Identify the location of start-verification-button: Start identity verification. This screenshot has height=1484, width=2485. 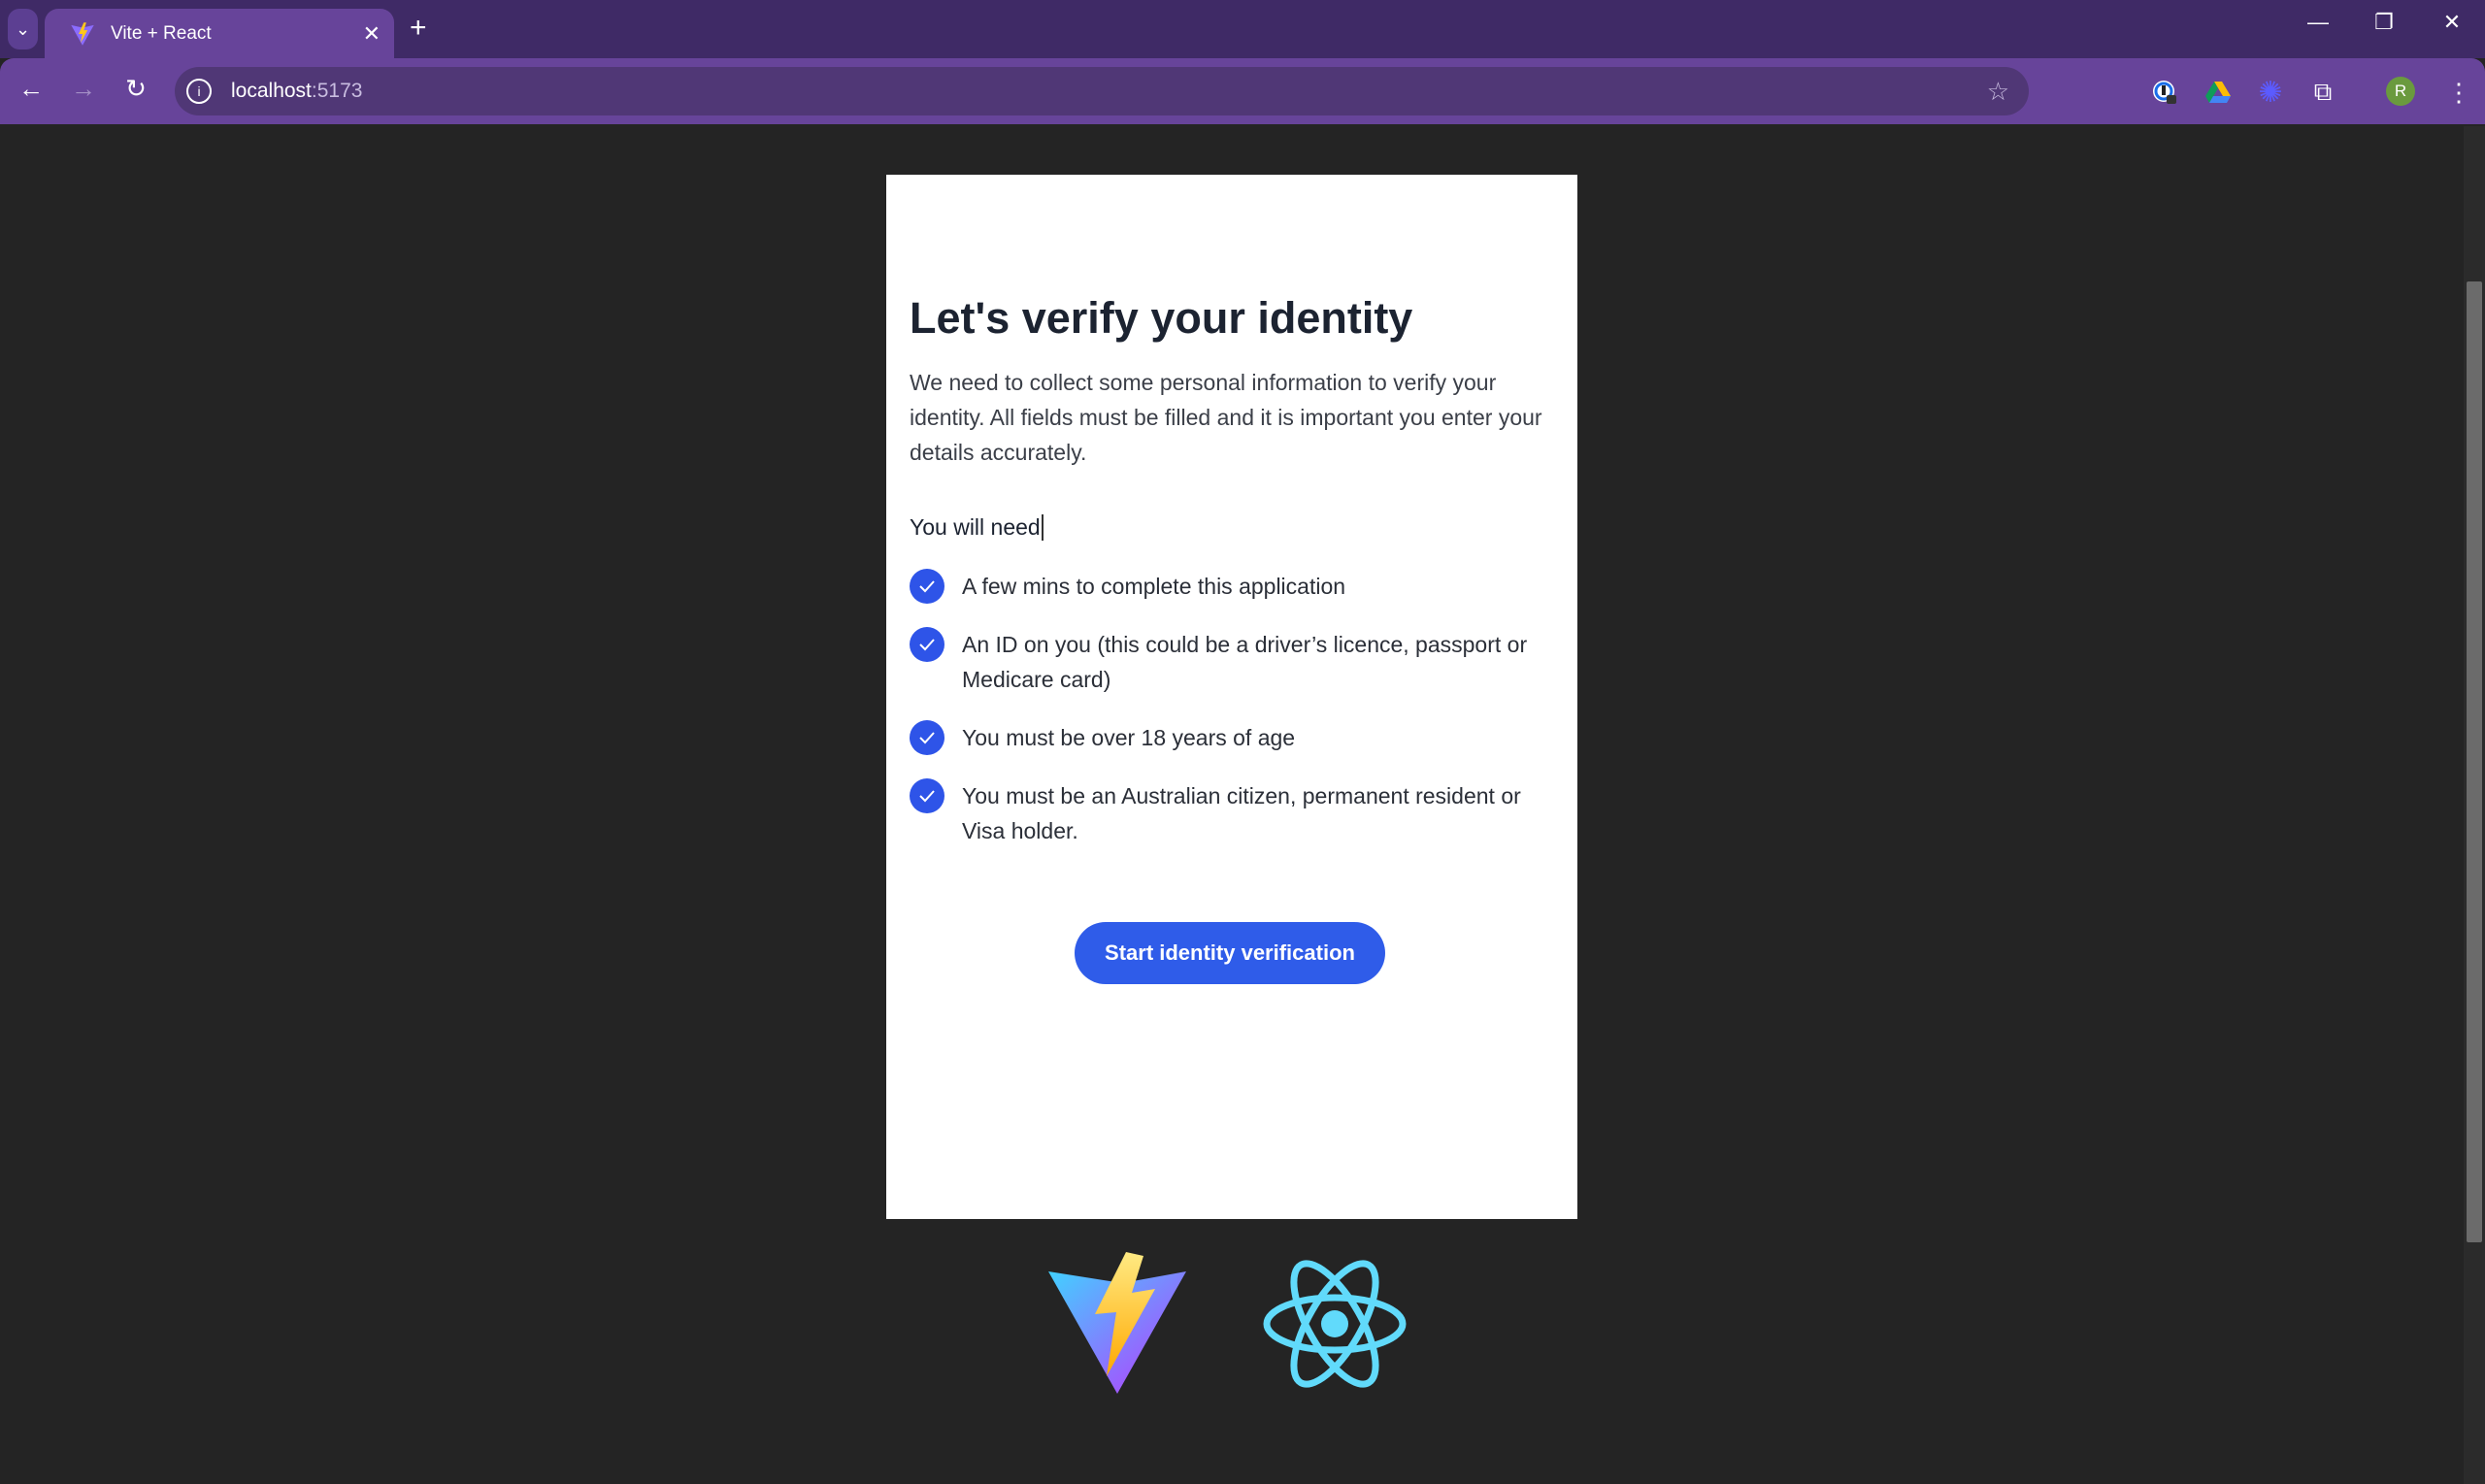
(1230, 953).